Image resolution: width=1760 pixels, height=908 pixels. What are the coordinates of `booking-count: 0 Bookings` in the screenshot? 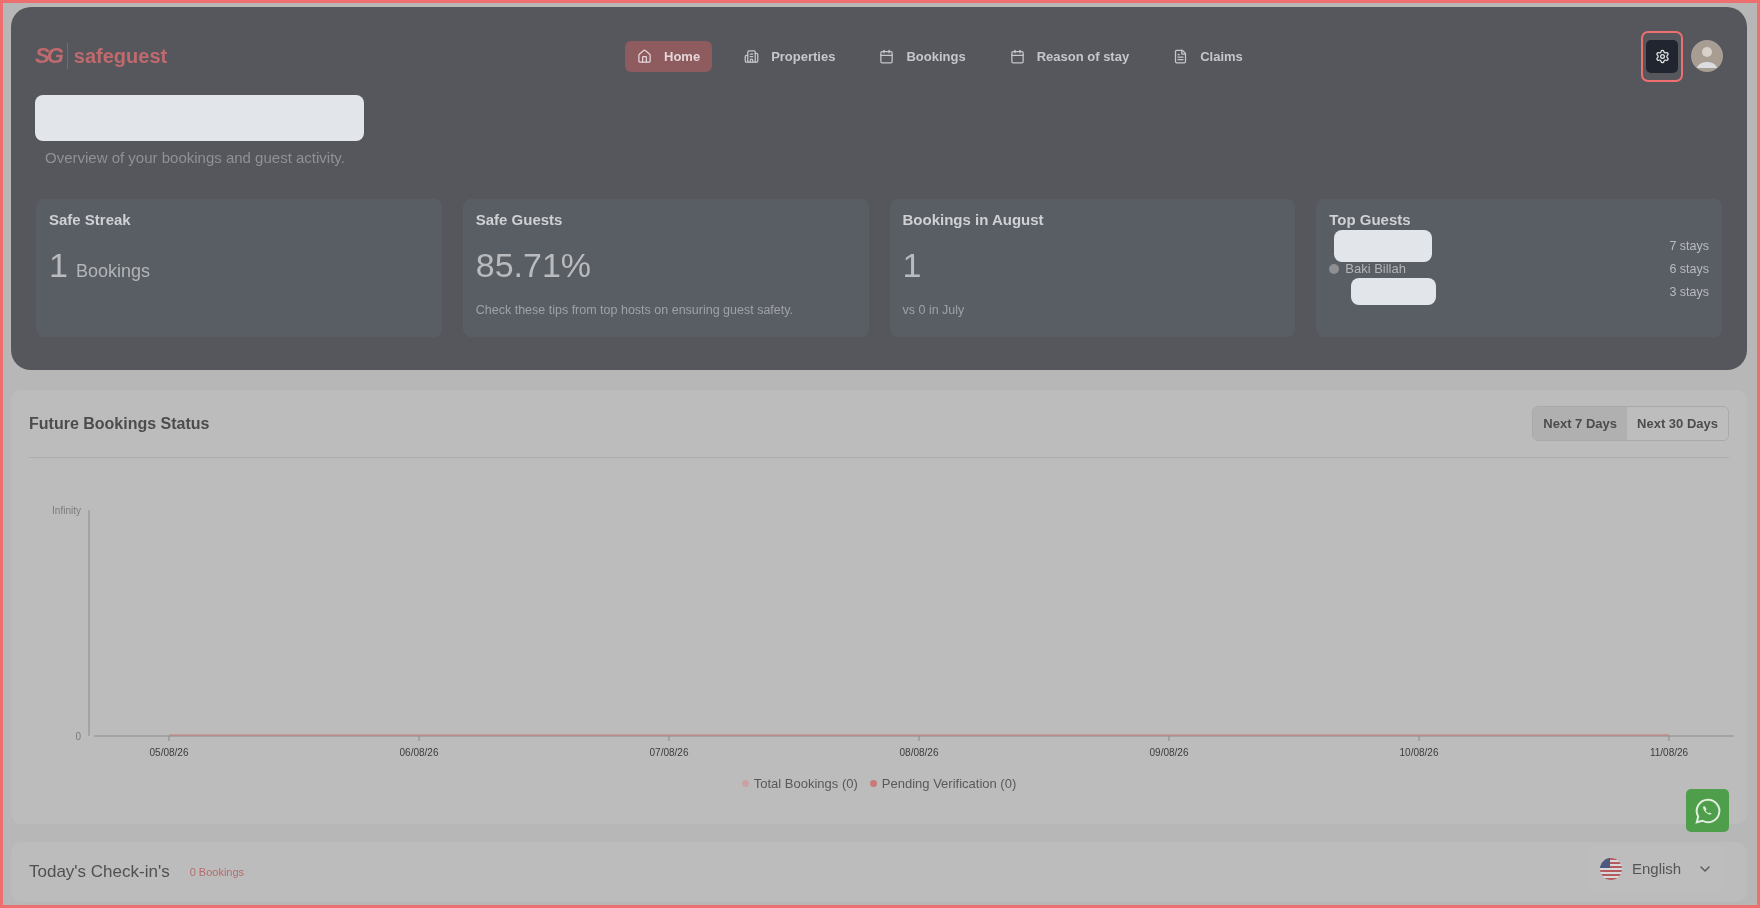 It's located at (217, 872).